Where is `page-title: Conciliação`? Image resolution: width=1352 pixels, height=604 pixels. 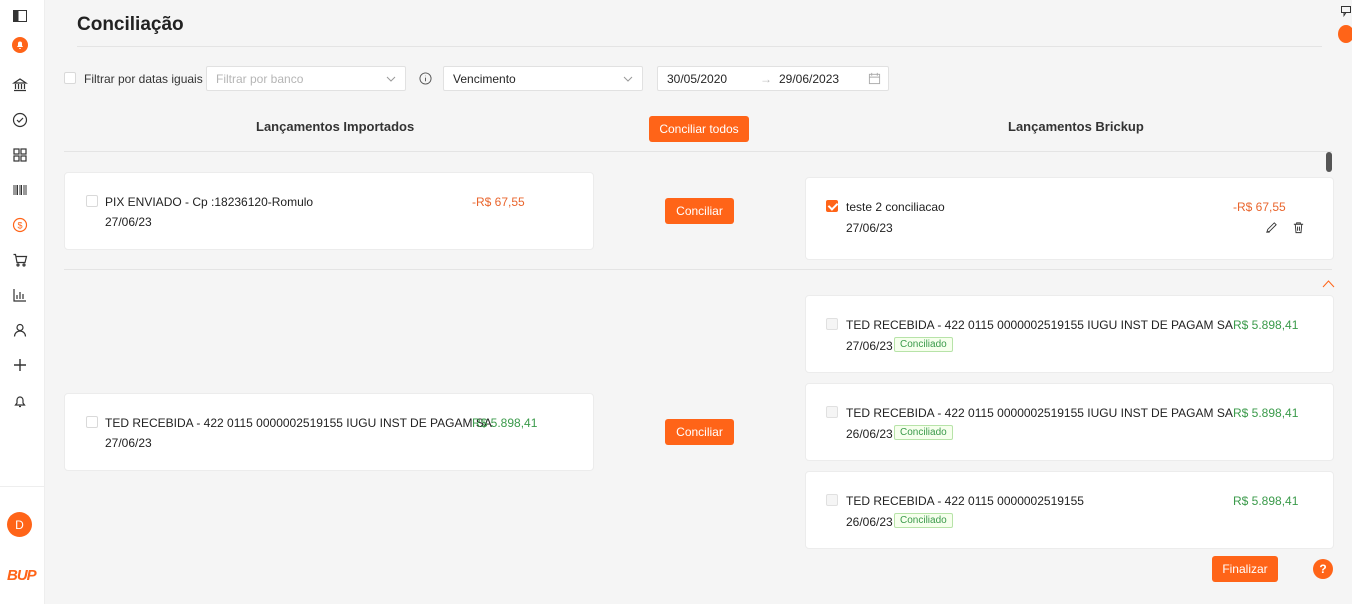 page-title: Conciliação is located at coordinates (130, 24).